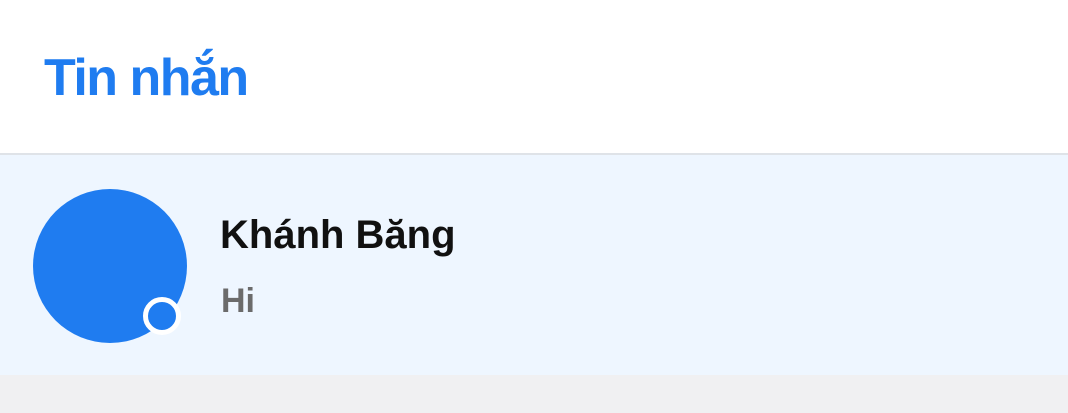 The image size is (1068, 413). I want to click on last-message-preview: Hi, so click(238, 301).